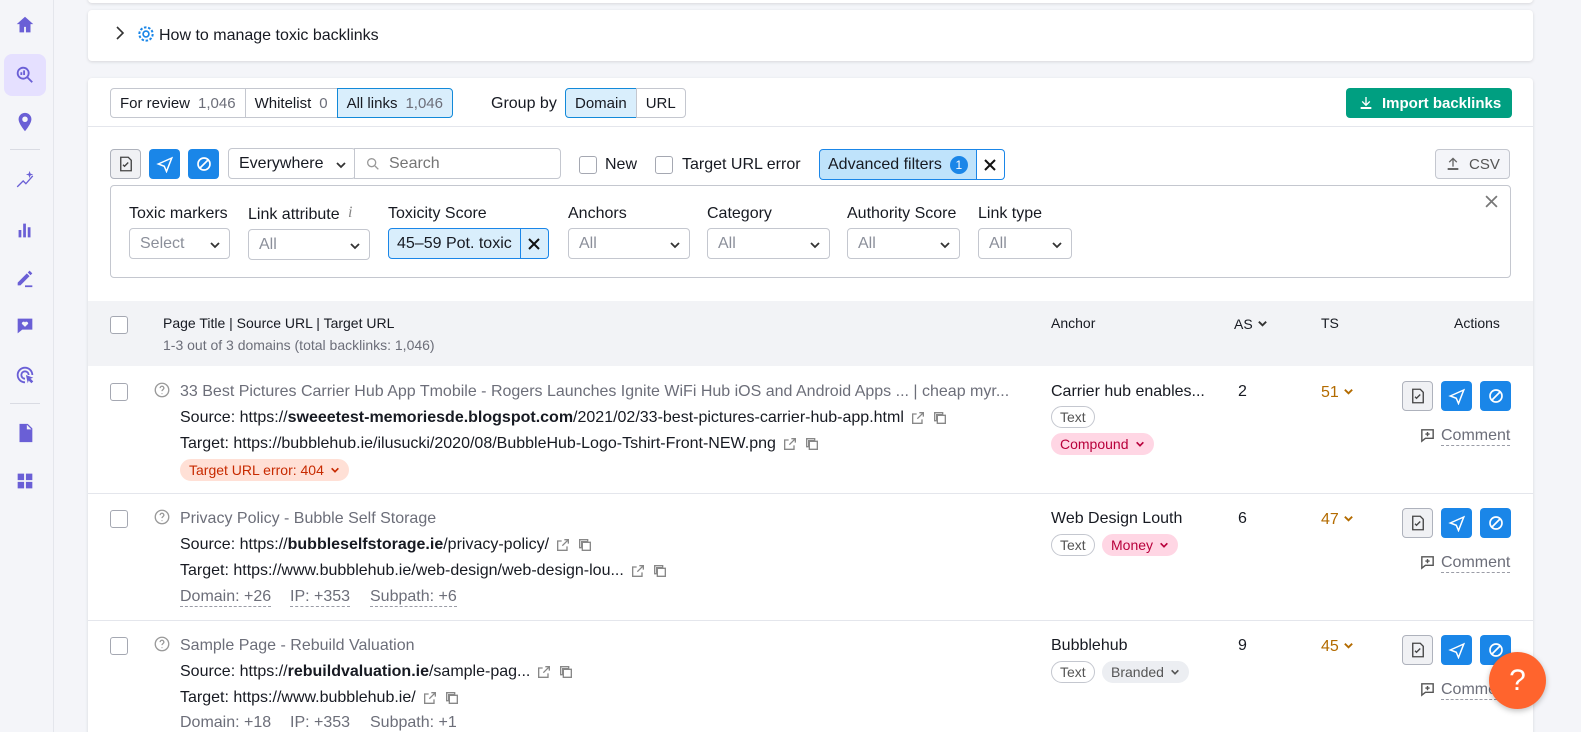 The width and height of the screenshot is (1581, 732). What do you see at coordinates (1025, 243) in the screenshot?
I see `link-type-select: All` at bounding box center [1025, 243].